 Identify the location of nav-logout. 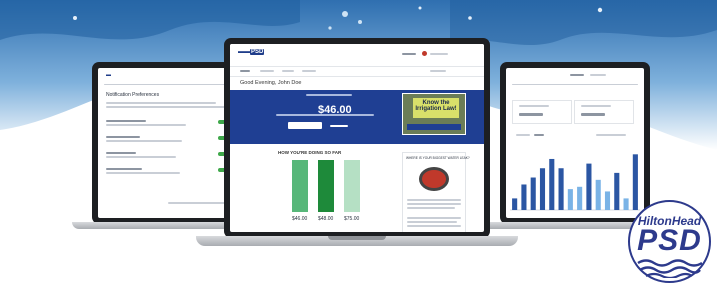
(438, 71).